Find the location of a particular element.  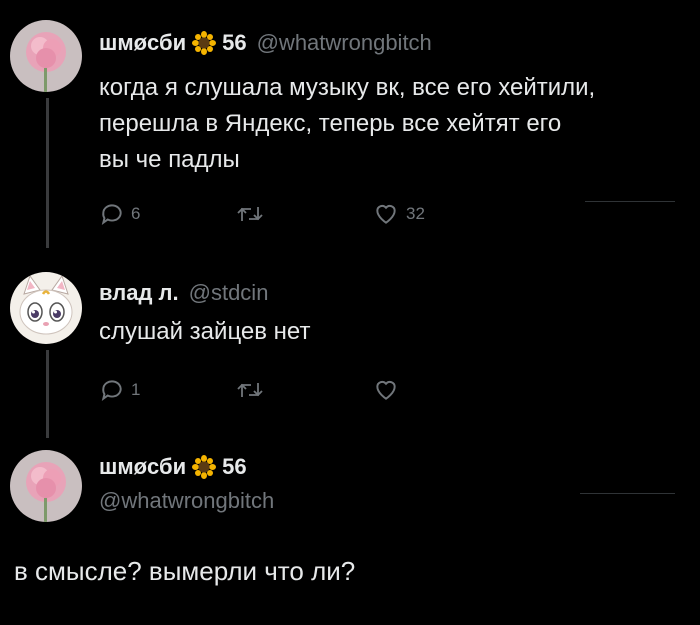

cat-avatar-image is located at coordinates (46, 308).